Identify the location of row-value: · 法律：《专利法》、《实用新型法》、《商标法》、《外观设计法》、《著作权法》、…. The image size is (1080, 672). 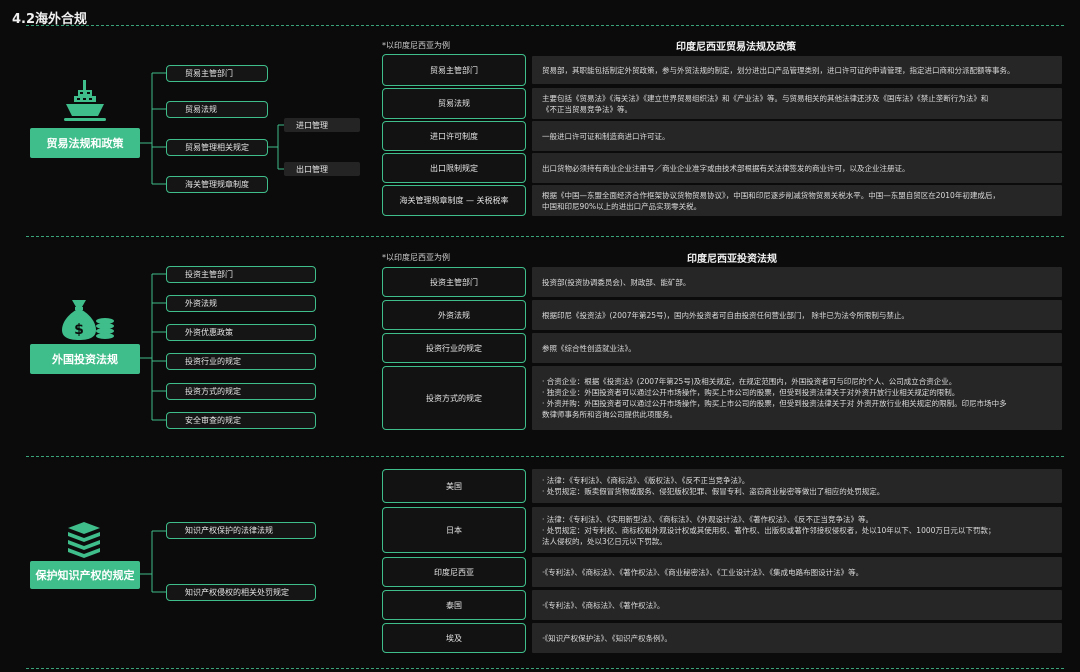
(797, 530).